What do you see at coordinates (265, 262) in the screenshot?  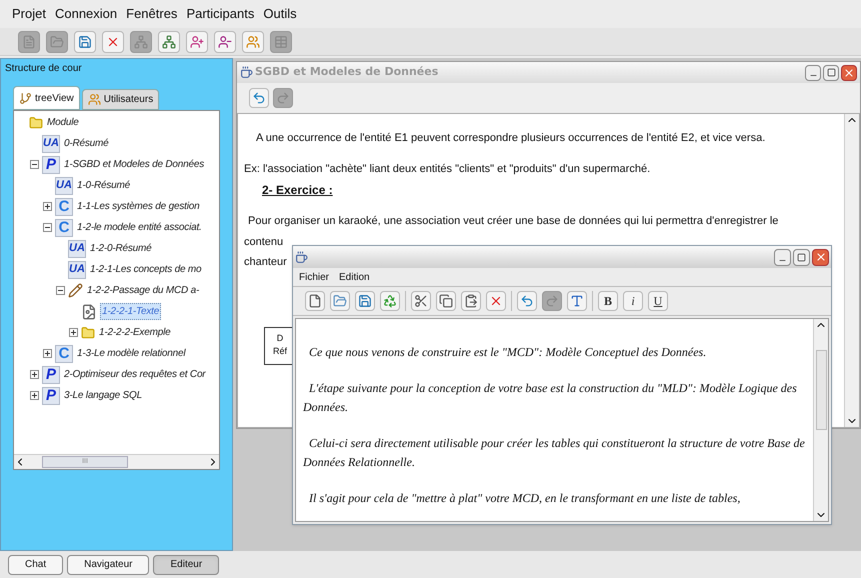 I see `paragraph: chanteur` at bounding box center [265, 262].